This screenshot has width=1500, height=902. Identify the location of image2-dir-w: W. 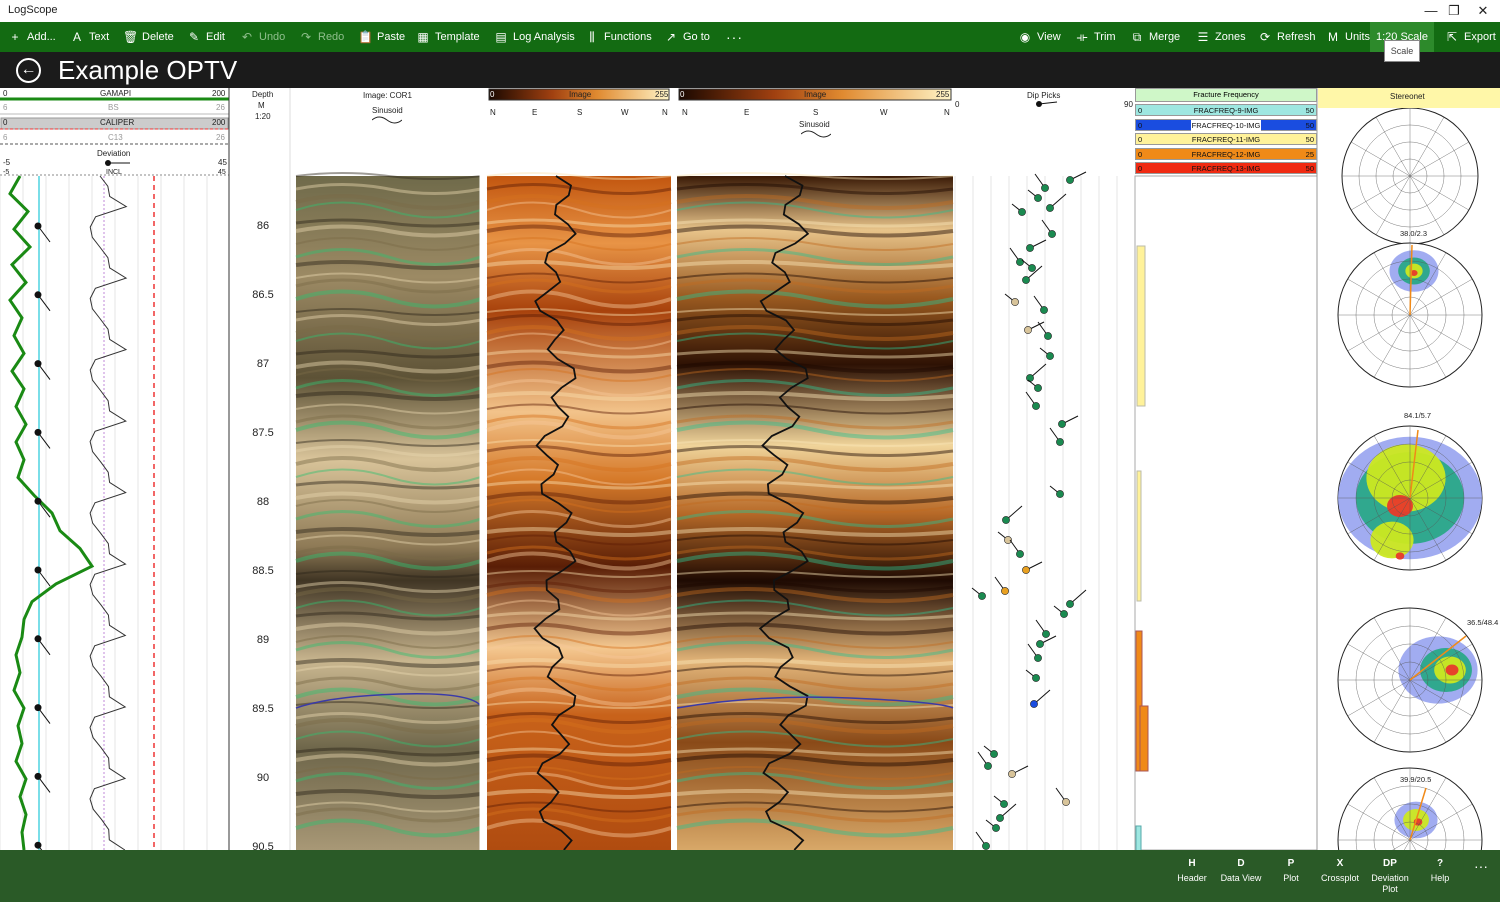
(625, 112).